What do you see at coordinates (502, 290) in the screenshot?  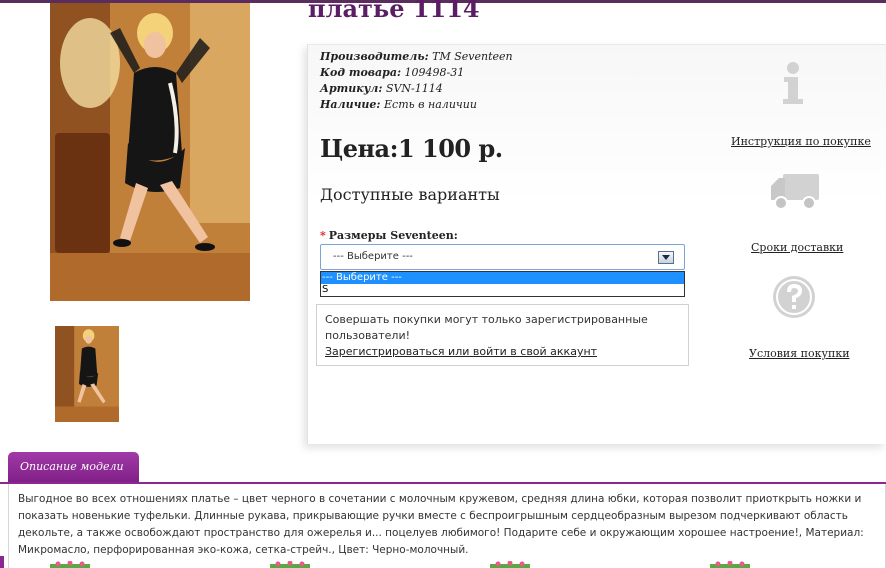 I see `size-option-s: S` at bounding box center [502, 290].